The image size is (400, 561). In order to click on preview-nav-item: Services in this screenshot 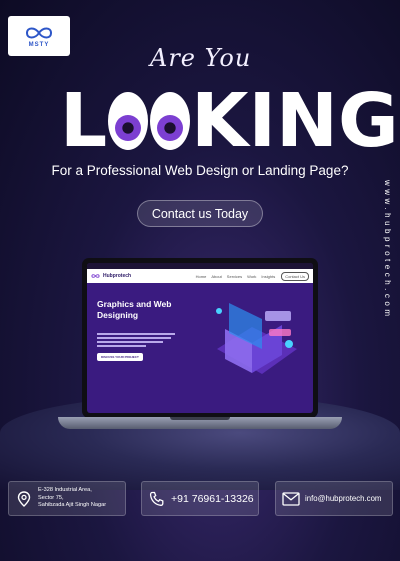, I will do `click(234, 276)`.